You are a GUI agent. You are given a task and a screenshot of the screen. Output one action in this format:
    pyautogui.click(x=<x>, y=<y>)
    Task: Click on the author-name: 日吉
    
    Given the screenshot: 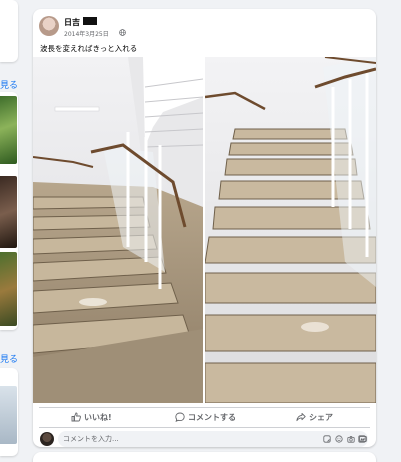 What is the action you would take?
    pyautogui.click(x=72, y=22)
    